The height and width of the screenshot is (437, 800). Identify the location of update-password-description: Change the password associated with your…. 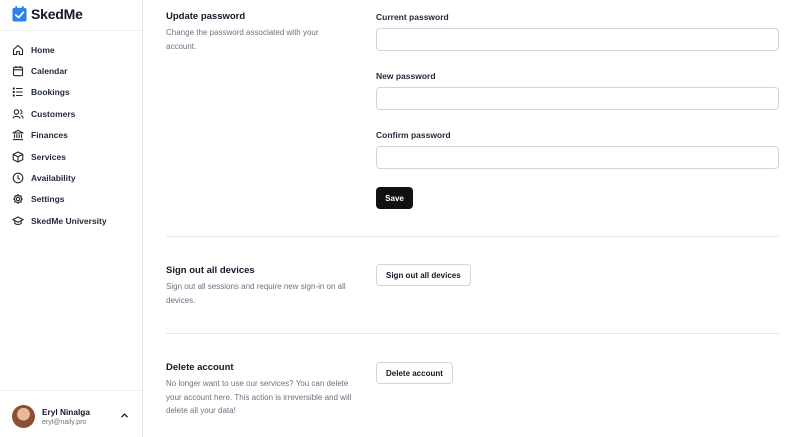
(242, 39).